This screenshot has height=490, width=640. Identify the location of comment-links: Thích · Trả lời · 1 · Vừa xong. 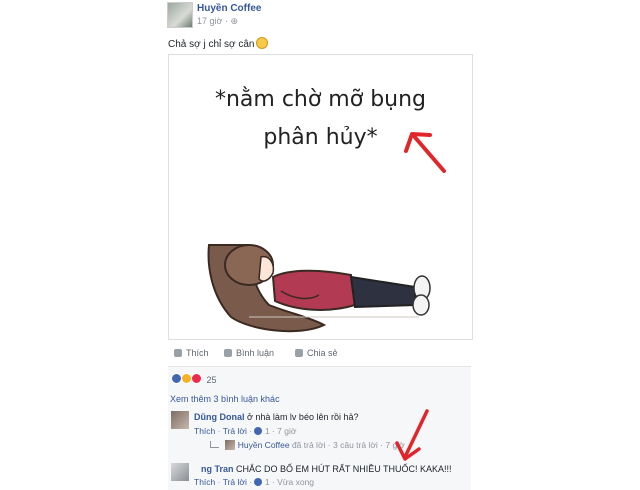
(254, 482).